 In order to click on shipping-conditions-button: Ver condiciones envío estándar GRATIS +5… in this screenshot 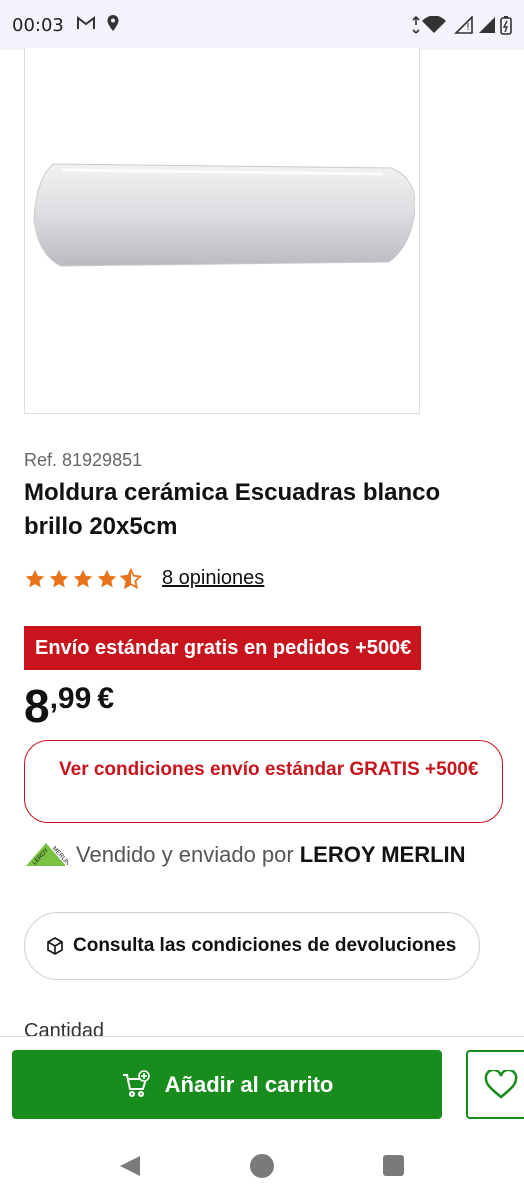, I will do `click(263, 781)`.